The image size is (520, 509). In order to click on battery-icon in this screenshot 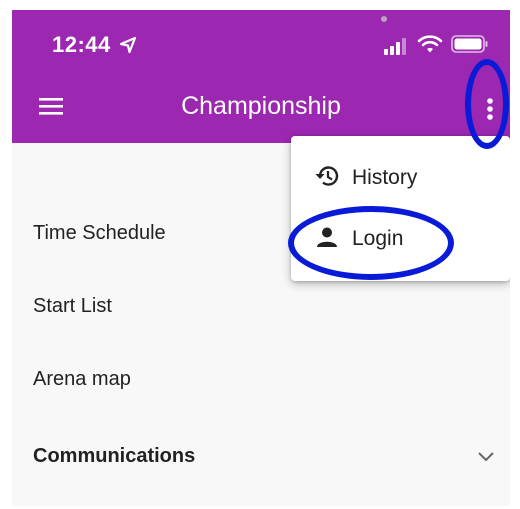, I will do `click(469, 44)`.